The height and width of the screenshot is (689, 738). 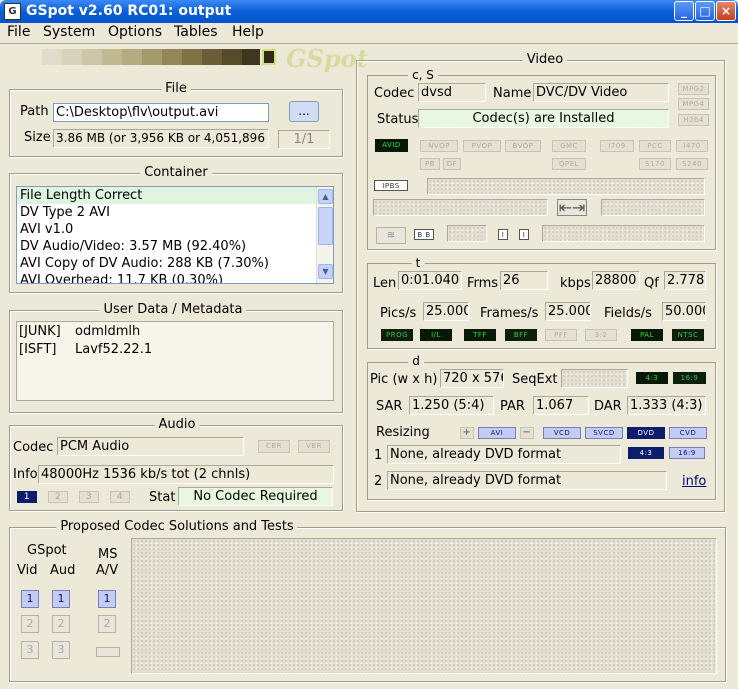 What do you see at coordinates (175, 246) in the screenshot?
I see `list-item: DV Audio/Video: 3.57 MB (92.40%)` at bounding box center [175, 246].